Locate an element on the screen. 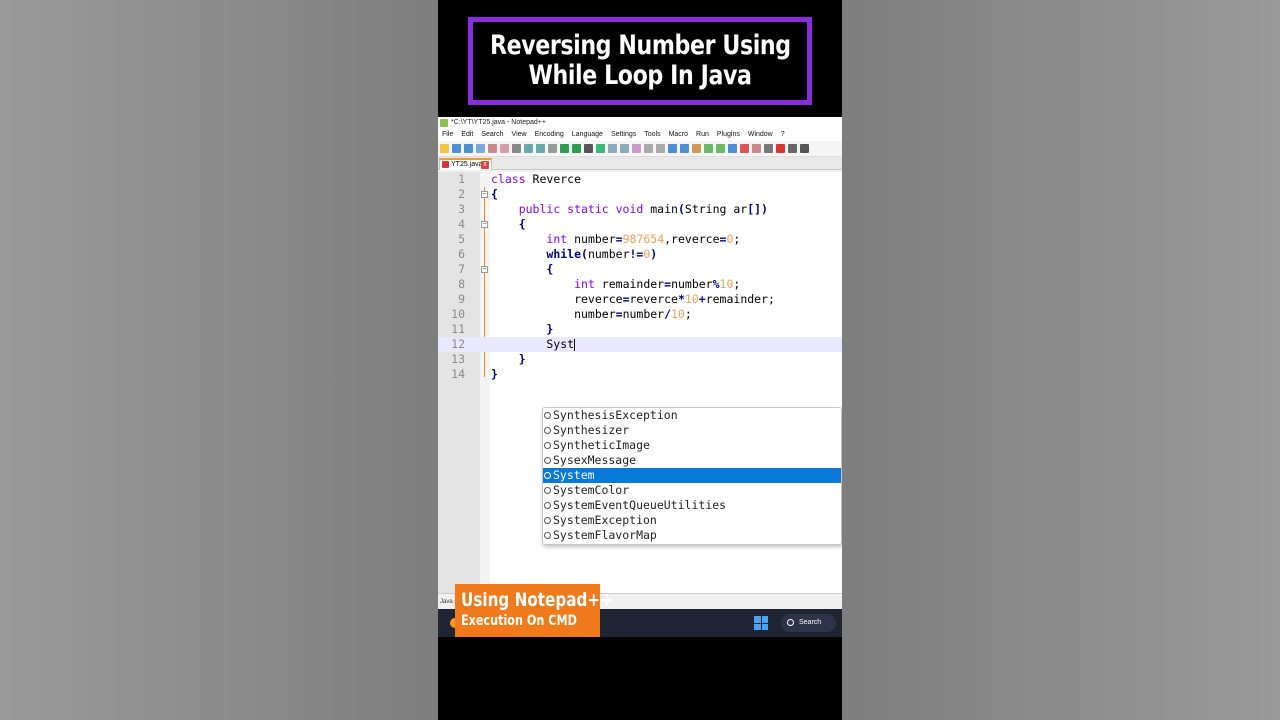 The height and width of the screenshot is (720, 1280). tab-close-icon: x is located at coordinates (485, 165).